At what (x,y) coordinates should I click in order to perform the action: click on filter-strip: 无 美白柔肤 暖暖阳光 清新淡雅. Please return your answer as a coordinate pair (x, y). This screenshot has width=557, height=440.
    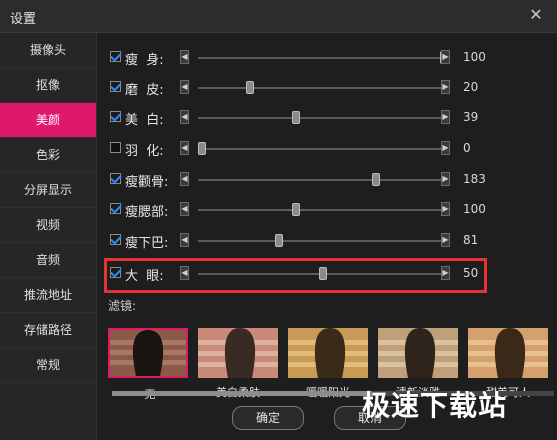
    Looking at the image, I should click on (332, 361).